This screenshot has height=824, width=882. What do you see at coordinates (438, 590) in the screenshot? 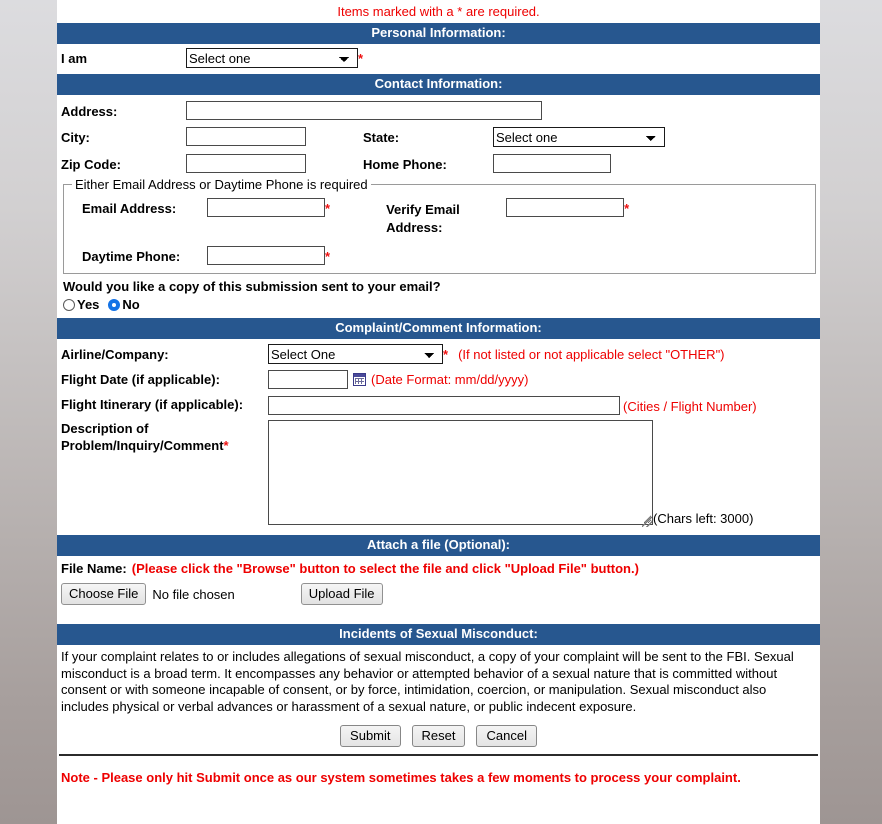
I see `row-file-controls: Choose File No file chosen Upload File` at bounding box center [438, 590].